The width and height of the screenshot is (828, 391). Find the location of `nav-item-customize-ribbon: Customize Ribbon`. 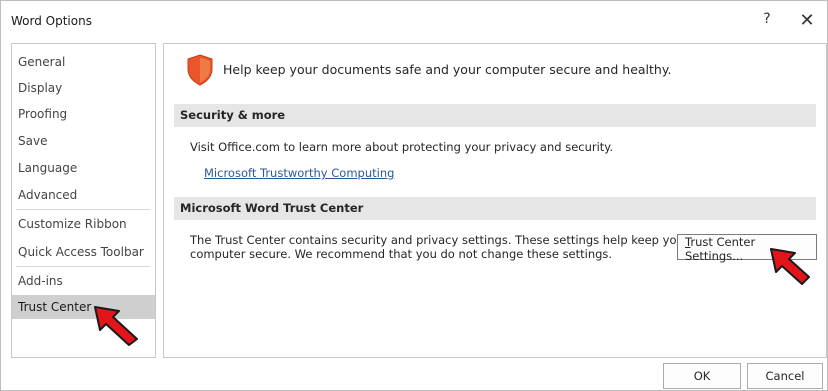

nav-item-customize-ribbon: Customize Ribbon is located at coordinates (83, 224).